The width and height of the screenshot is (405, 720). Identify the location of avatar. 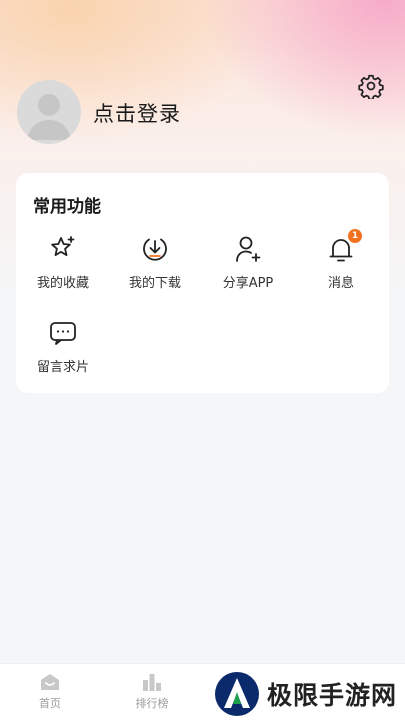
(49, 112).